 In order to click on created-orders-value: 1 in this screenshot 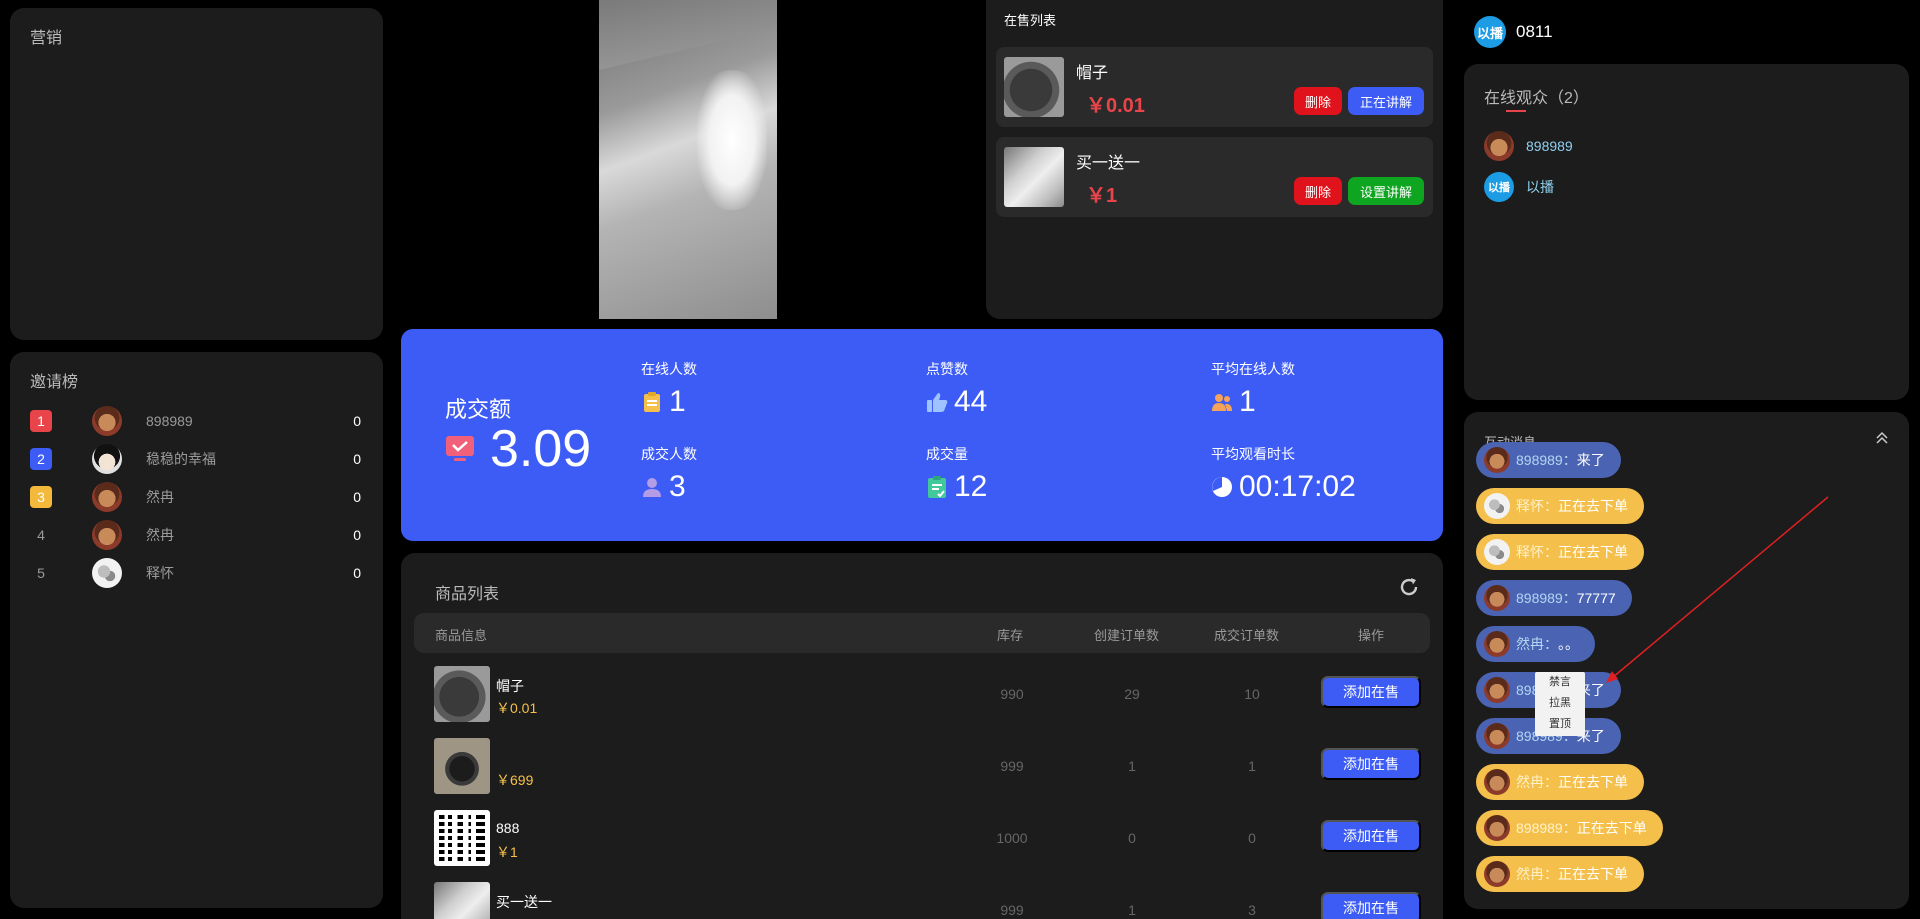, I will do `click(1132, 910)`.